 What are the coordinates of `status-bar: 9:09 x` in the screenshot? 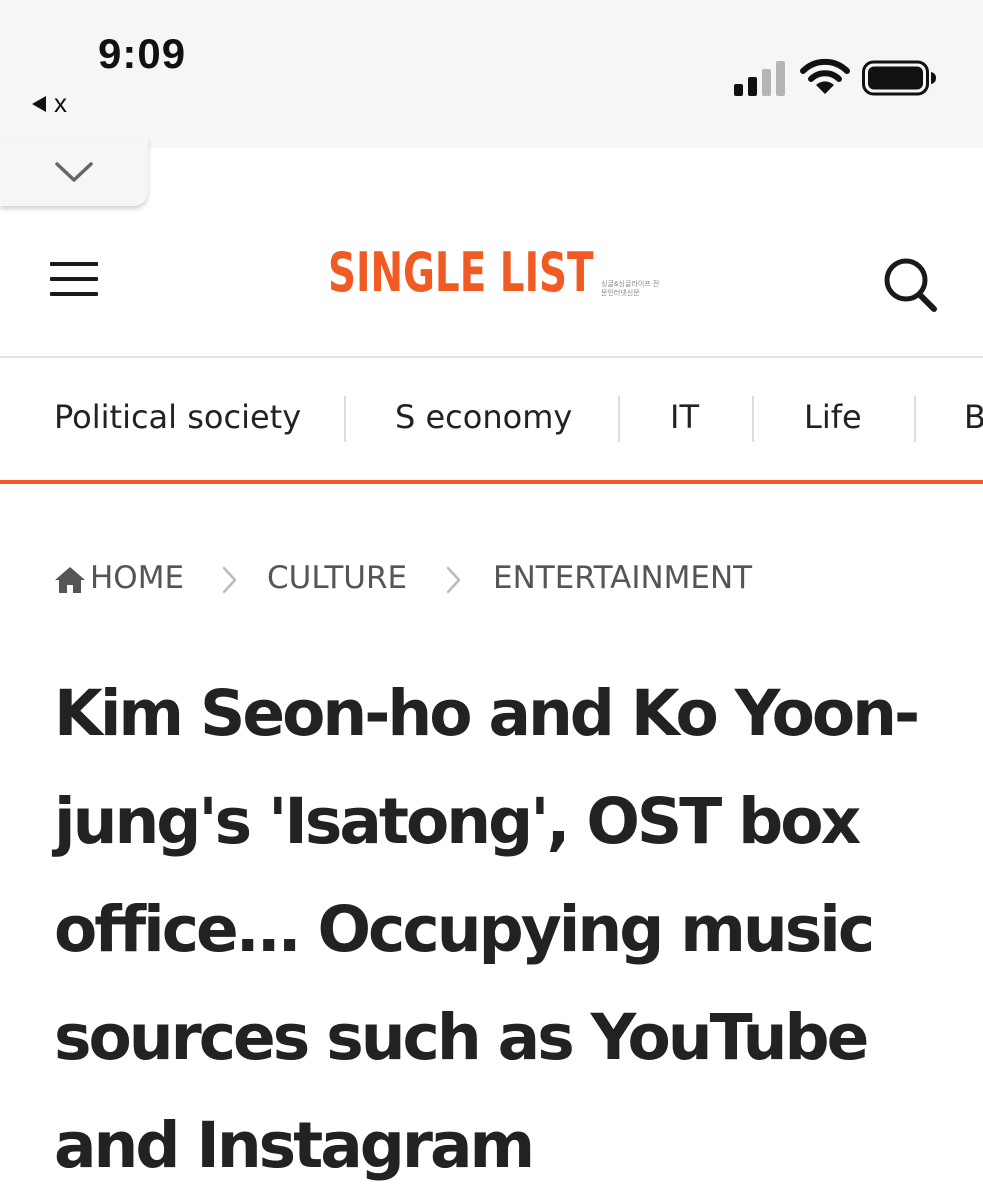 It's located at (491, 74).